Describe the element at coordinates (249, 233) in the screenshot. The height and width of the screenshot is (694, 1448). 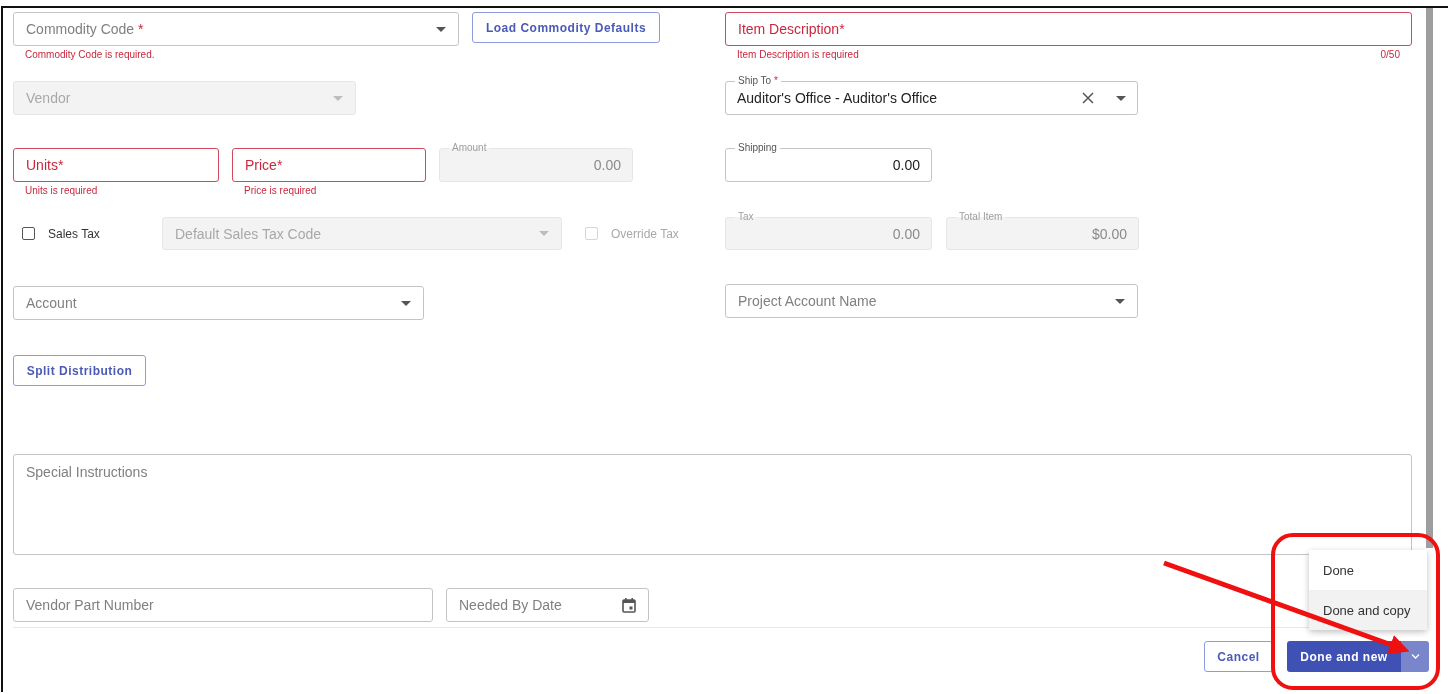
I see `field-placeholder: Default Sales Tax Code` at that location.